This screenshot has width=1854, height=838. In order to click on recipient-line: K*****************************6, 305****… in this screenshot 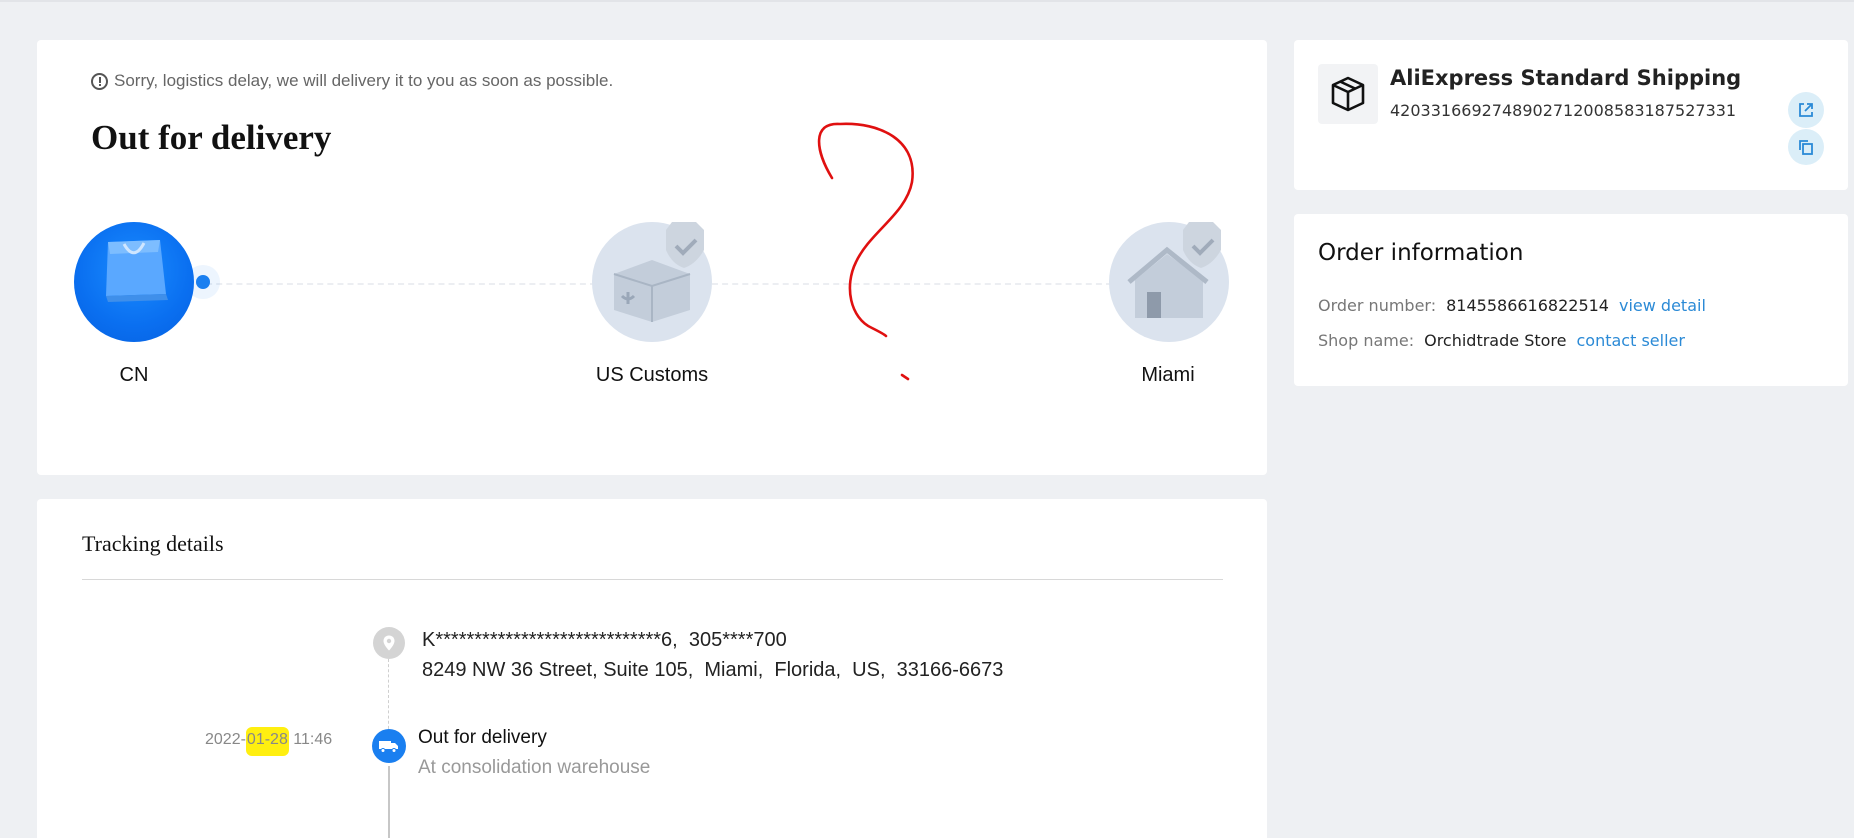, I will do `click(604, 640)`.